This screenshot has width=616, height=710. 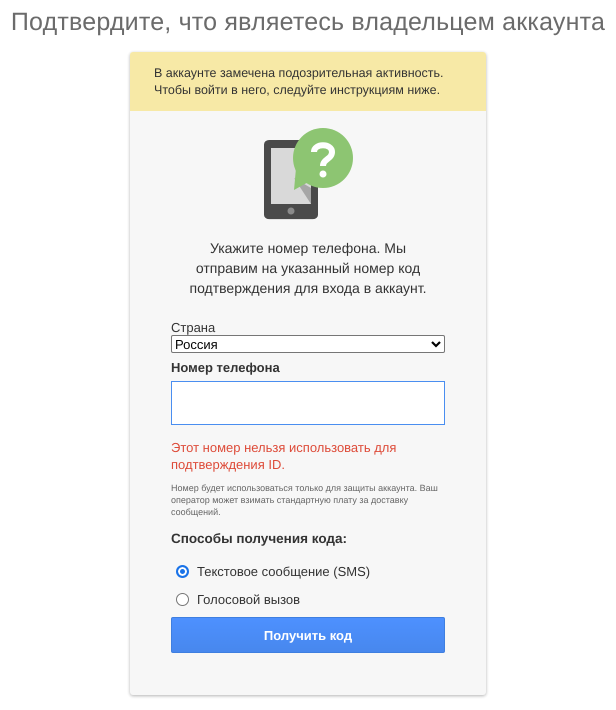 What do you see at coordinates (225, 367) in the screenshot?
I see `phone-label: Номер телефона` at bounding box center [225, 367].